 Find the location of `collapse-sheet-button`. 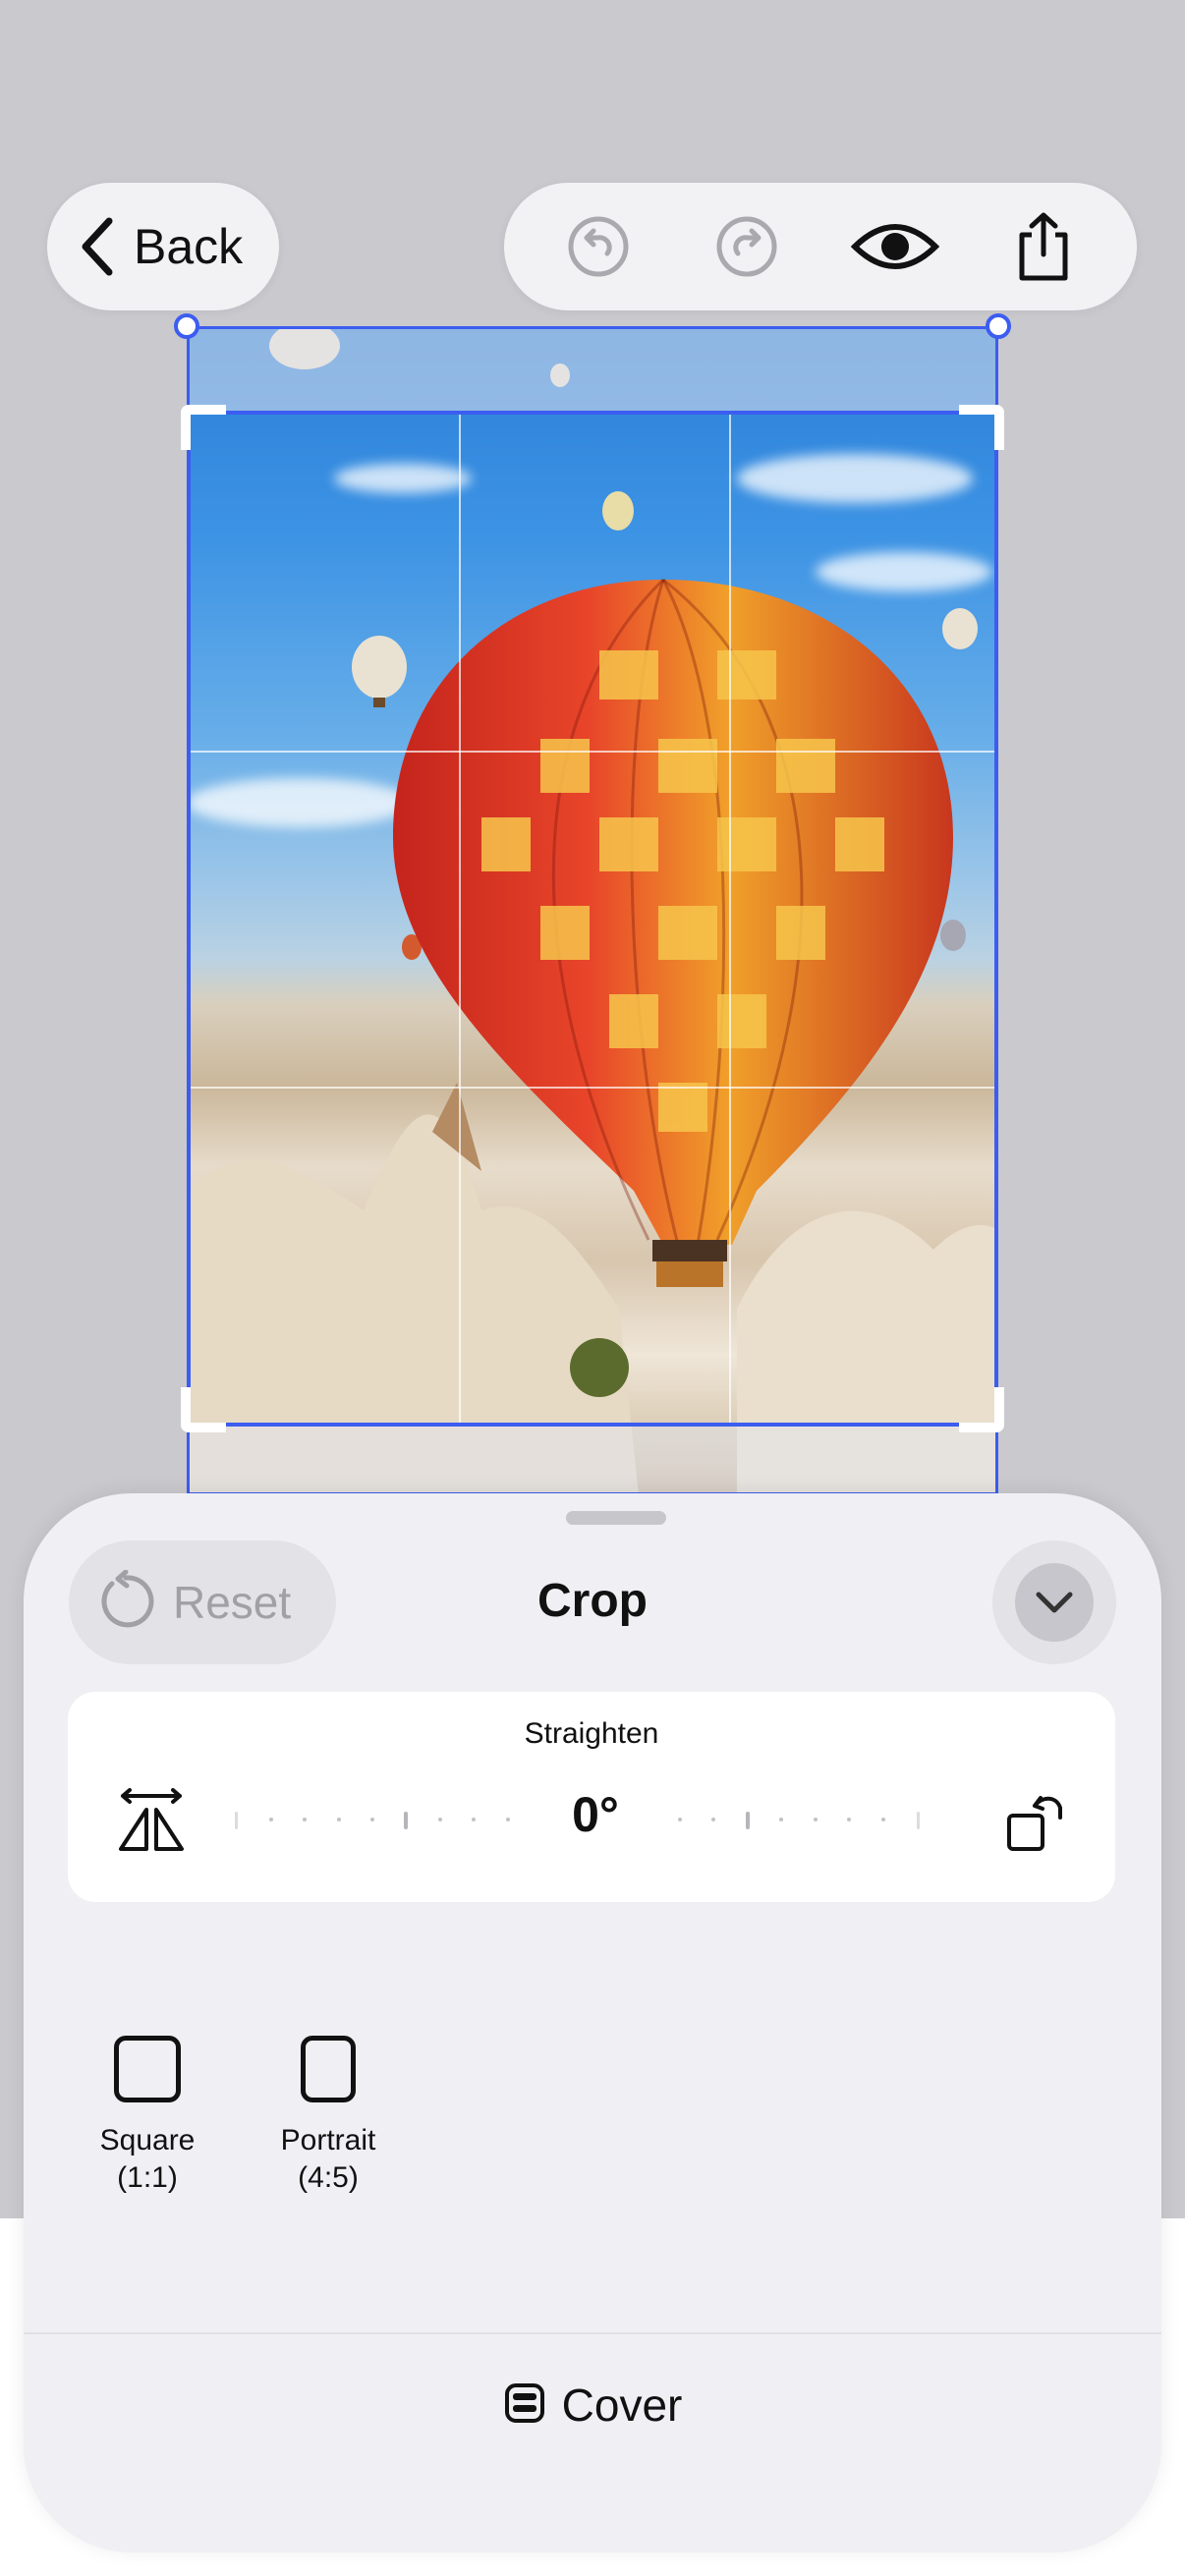

collapse-sheet-button is located at coordinates (1054, 1602).